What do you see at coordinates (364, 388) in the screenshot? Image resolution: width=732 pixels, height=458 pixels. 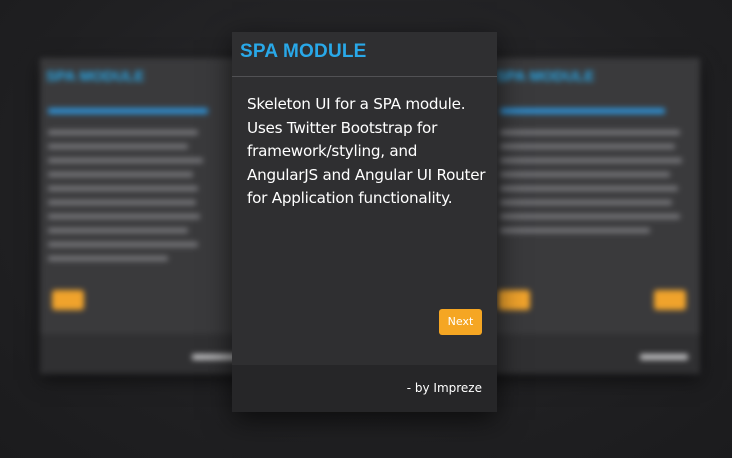 I see `card-footer: - by Impreze` at bounding box center [364, 388].